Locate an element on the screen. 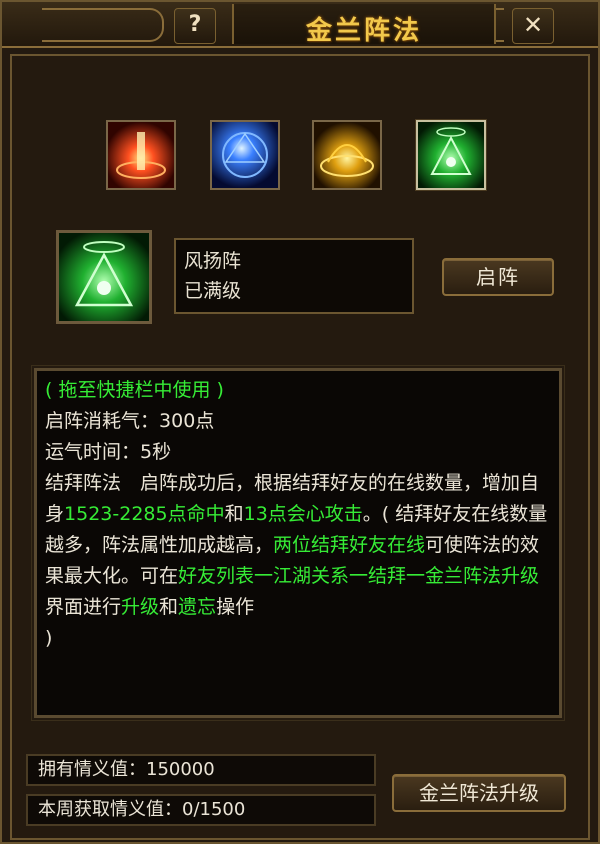  owned-loyalty-value: 拥有情义值：150000 is located at coordinates (201, 770).